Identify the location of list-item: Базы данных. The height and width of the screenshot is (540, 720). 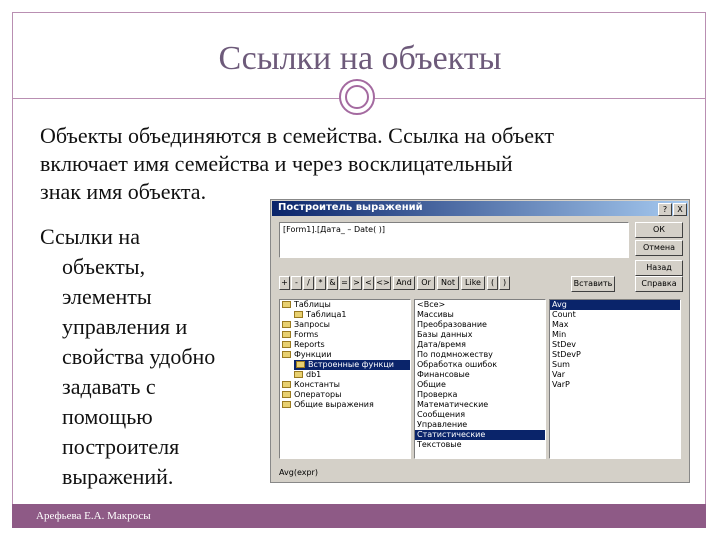
(480, 335).